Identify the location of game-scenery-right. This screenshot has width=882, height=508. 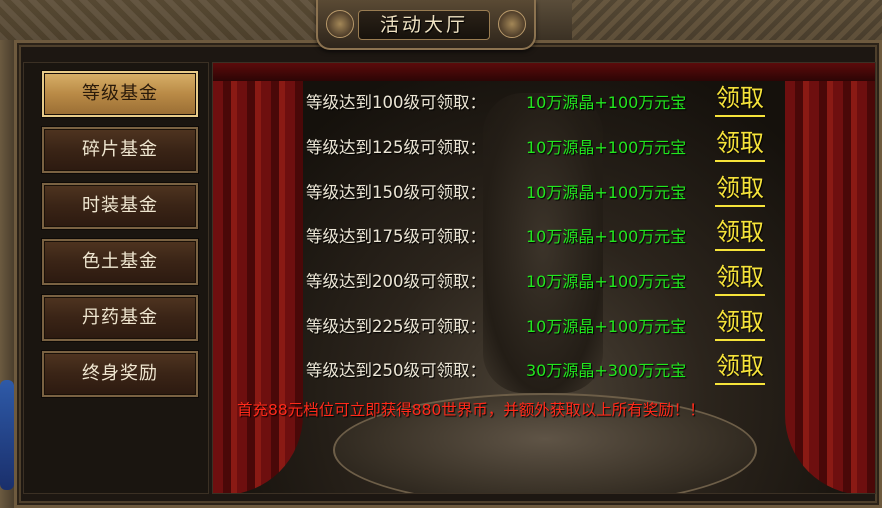
(727, 20).